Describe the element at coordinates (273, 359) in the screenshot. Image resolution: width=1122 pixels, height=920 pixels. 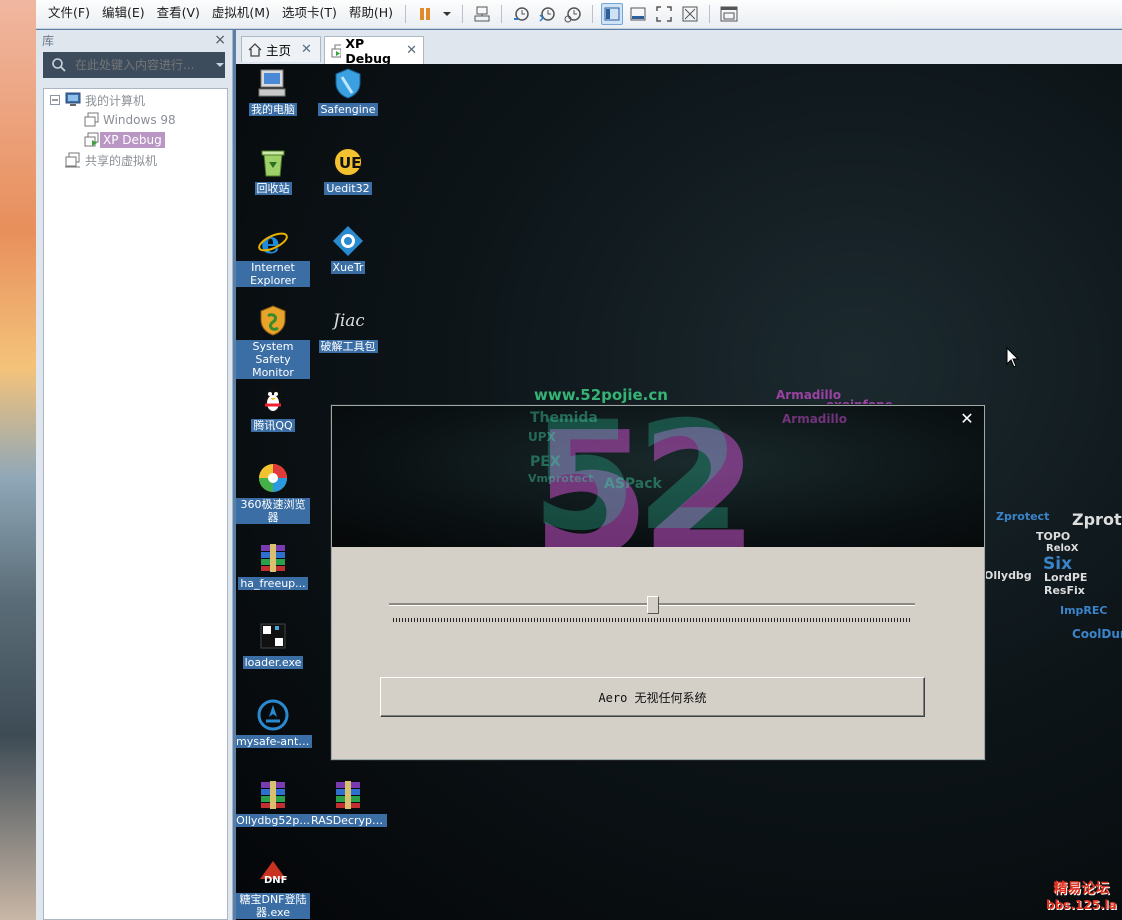
I see `desktop-icon-label: System Safety Monitor` at that location.